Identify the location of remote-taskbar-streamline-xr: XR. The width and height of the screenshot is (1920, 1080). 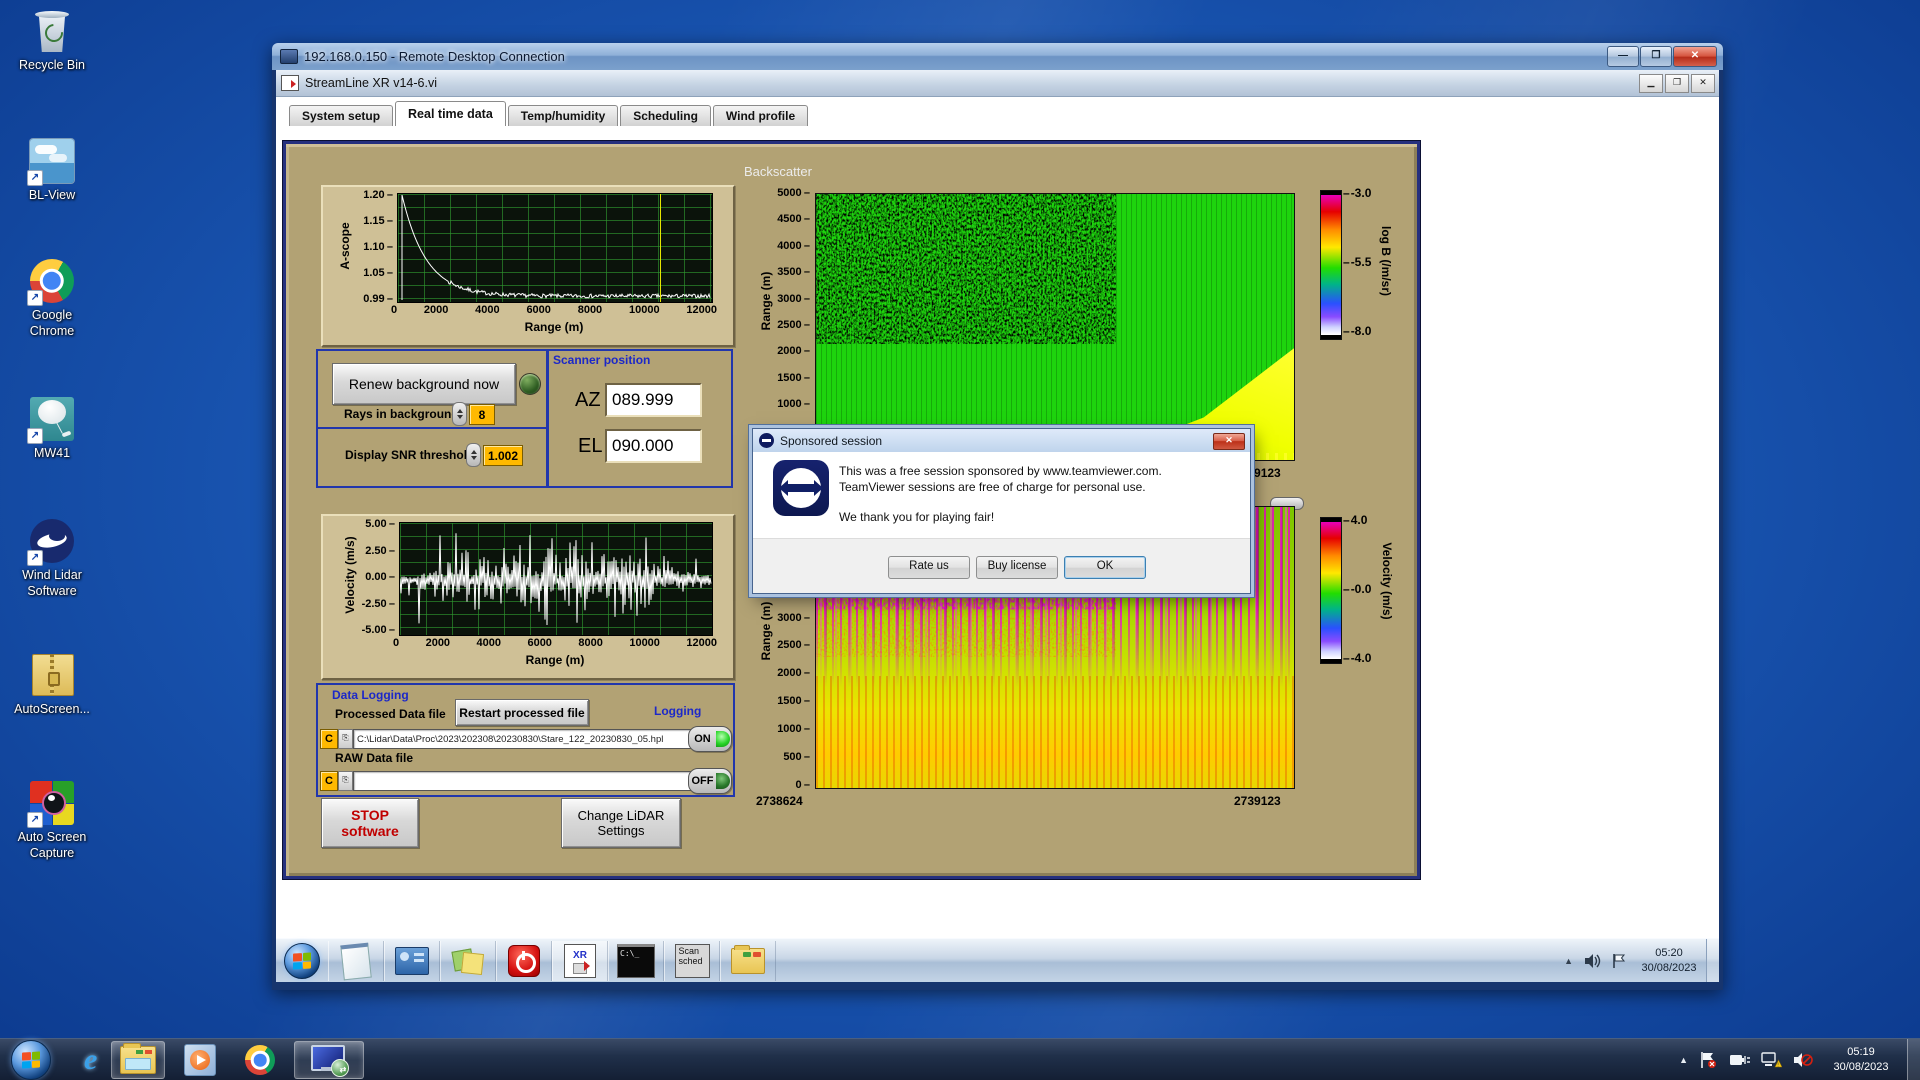
(580, 961).